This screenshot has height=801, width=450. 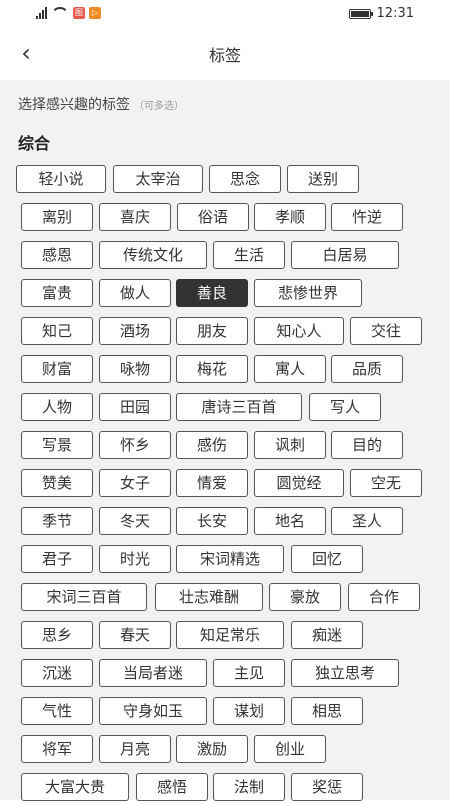 I want to click on tag-option: 法制, so click(x=249, y=787).